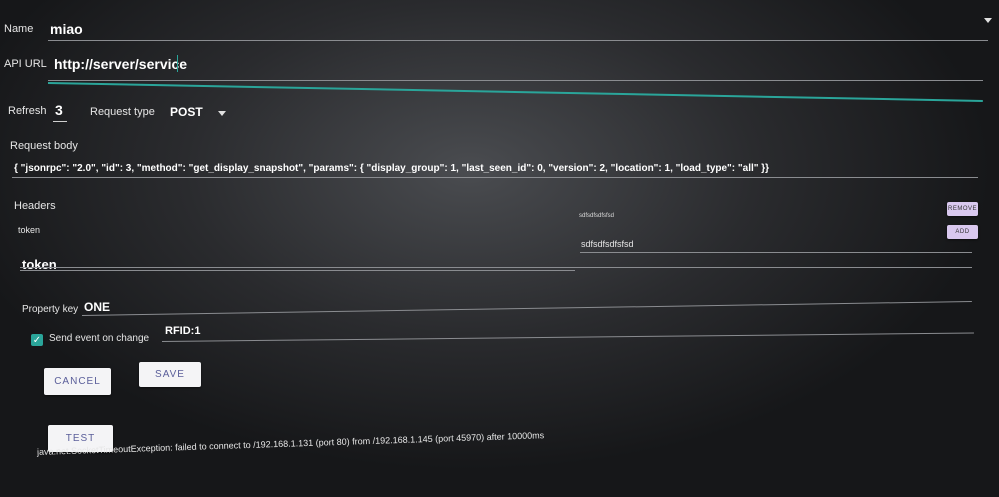 This screenshot has width=999, height=497. Describe the element at coordinates (99, 338) in the screenshot. I see `send-event-label: Send event on change` at that location.